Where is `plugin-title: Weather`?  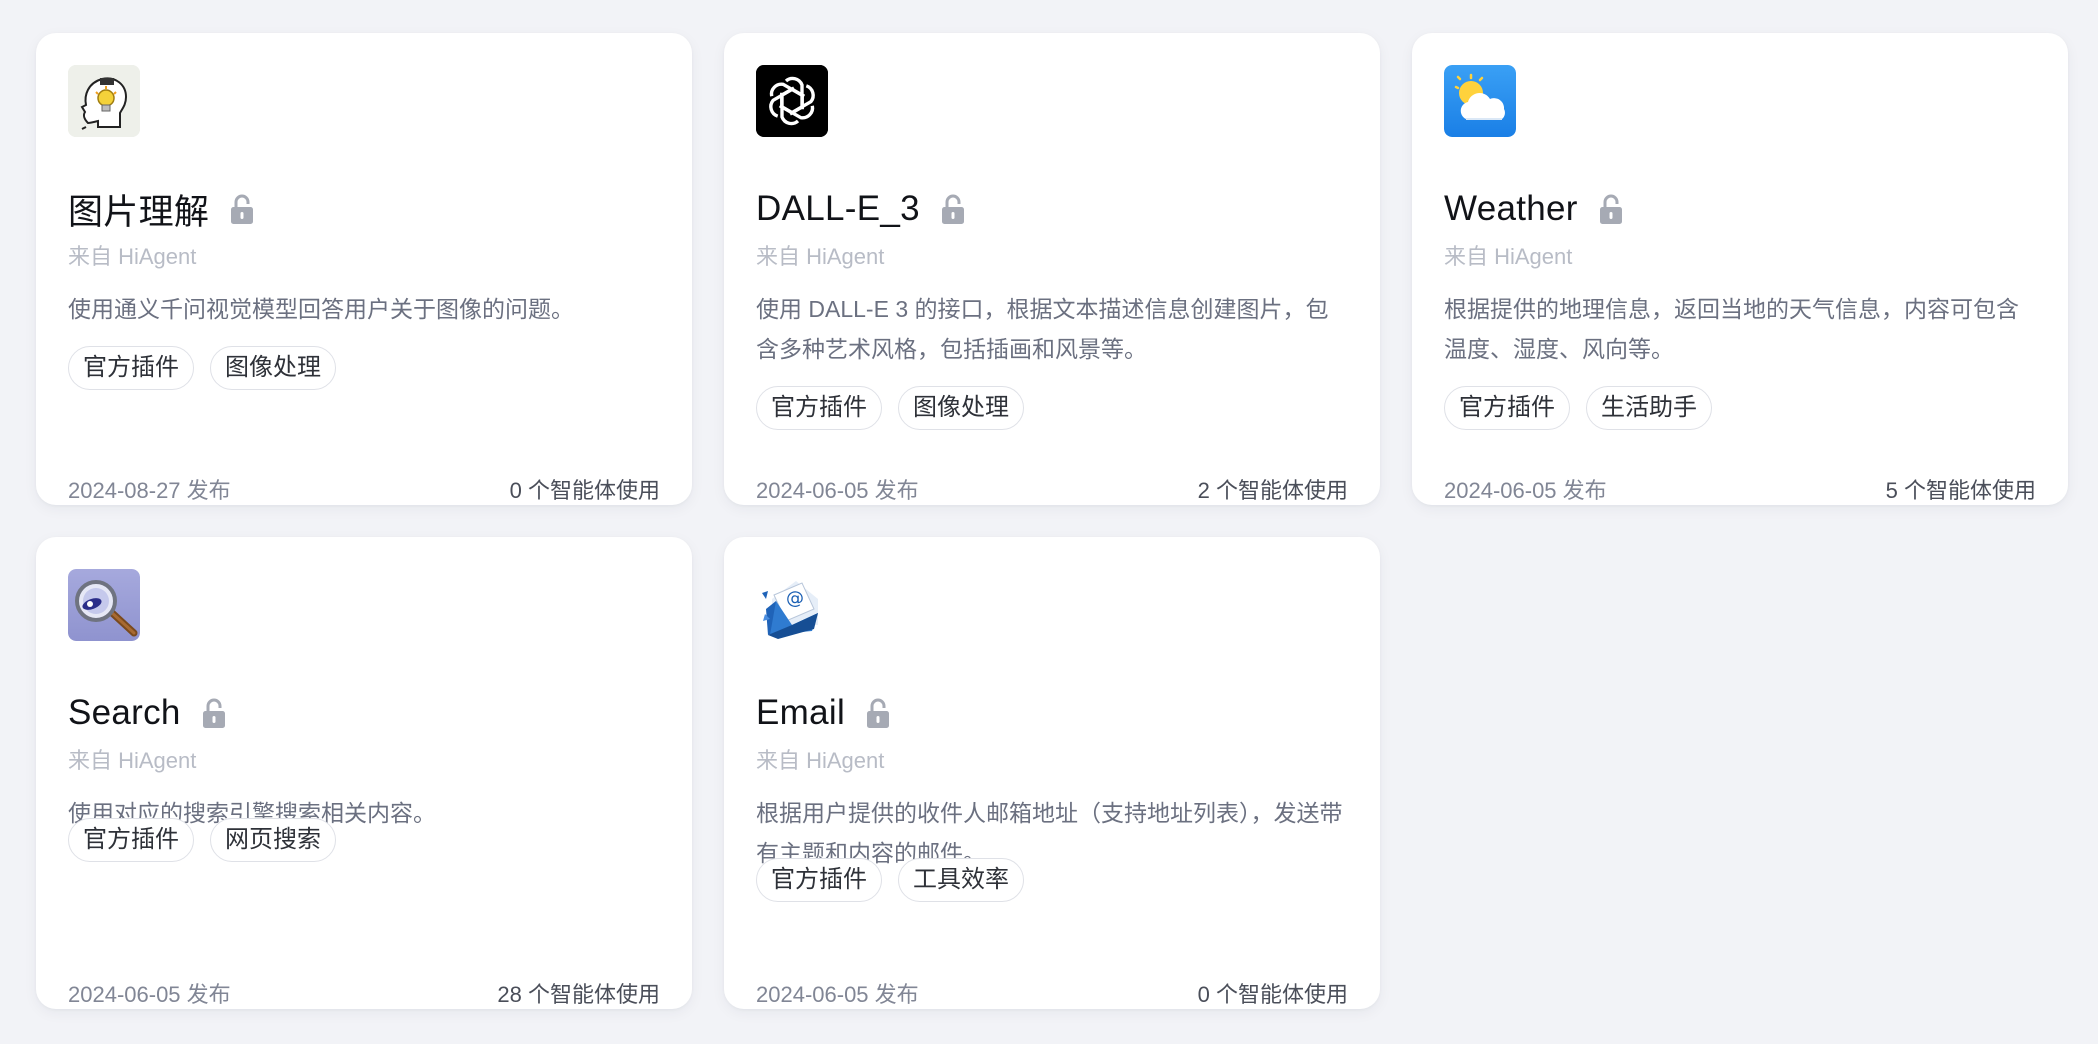
plugin-title: Weather is located at coordinates (1511, 208).